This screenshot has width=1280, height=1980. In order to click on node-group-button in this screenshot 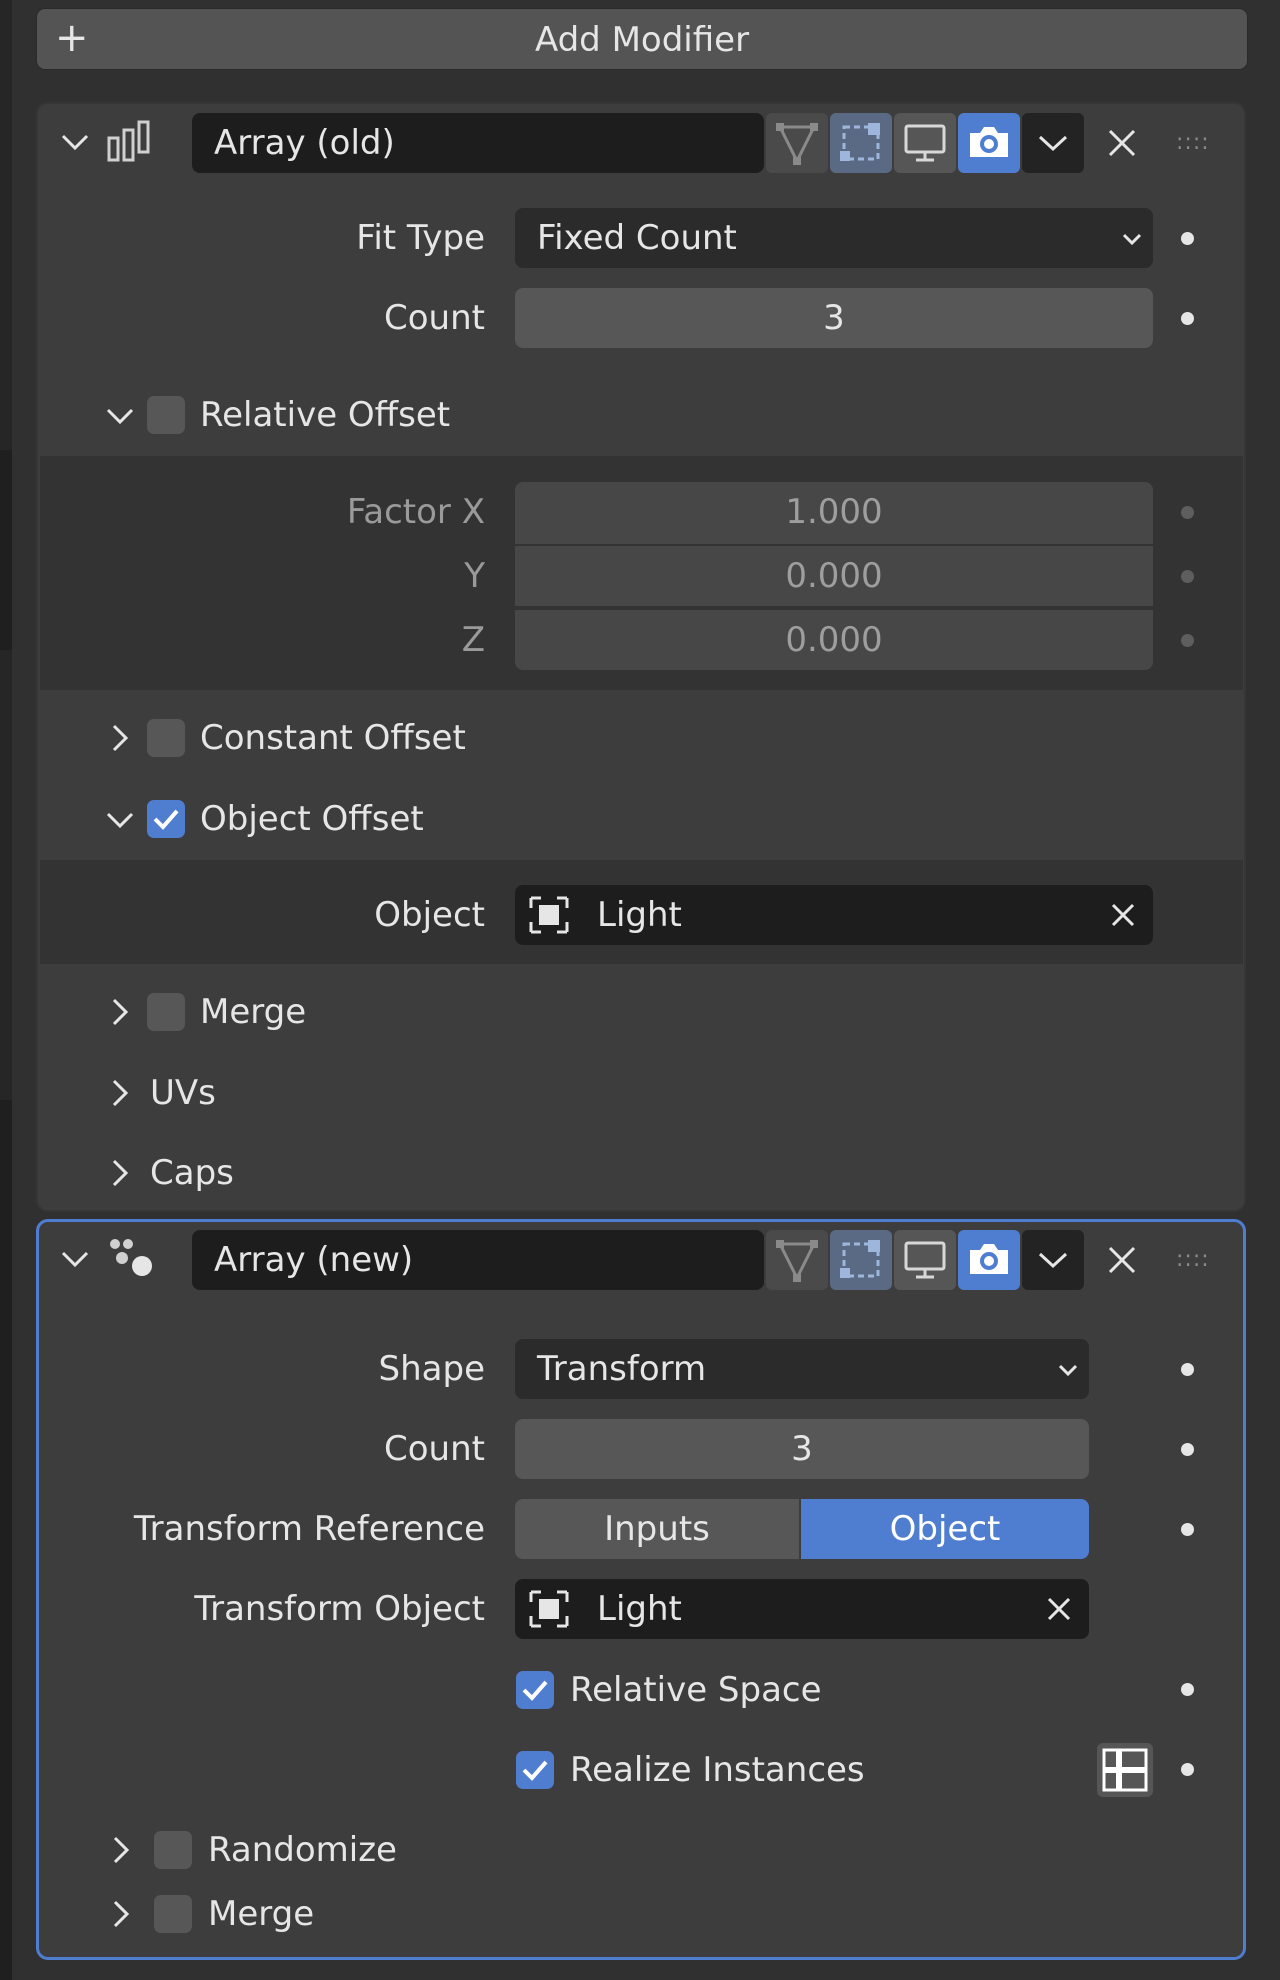, I will do `click(1125, 1770)`.